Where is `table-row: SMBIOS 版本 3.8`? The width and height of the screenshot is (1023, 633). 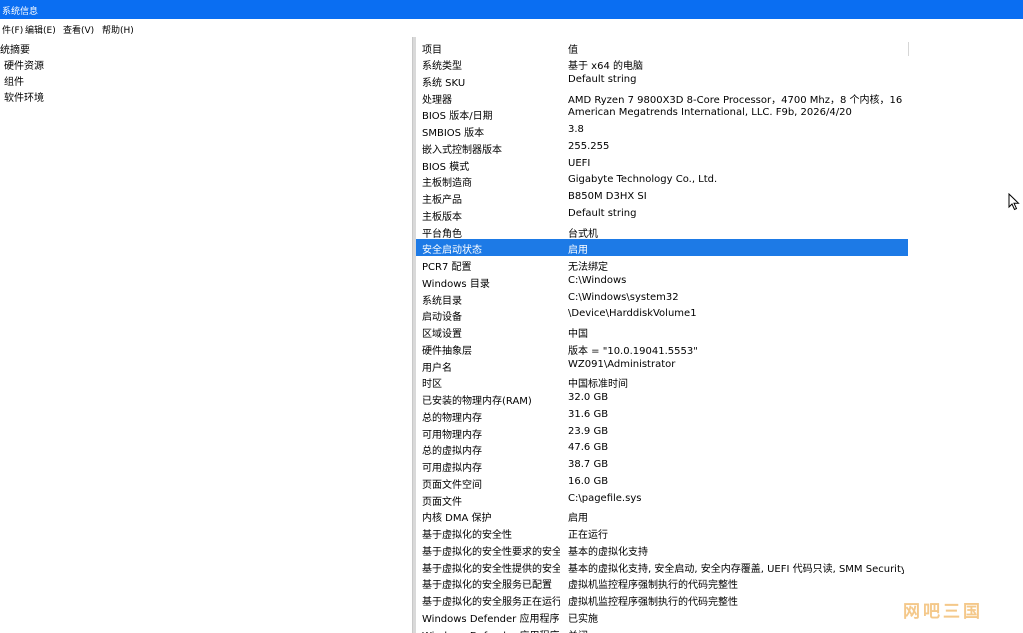 table-row: SMBIOS 版本 3.8 is located at coordinates (662, 130).